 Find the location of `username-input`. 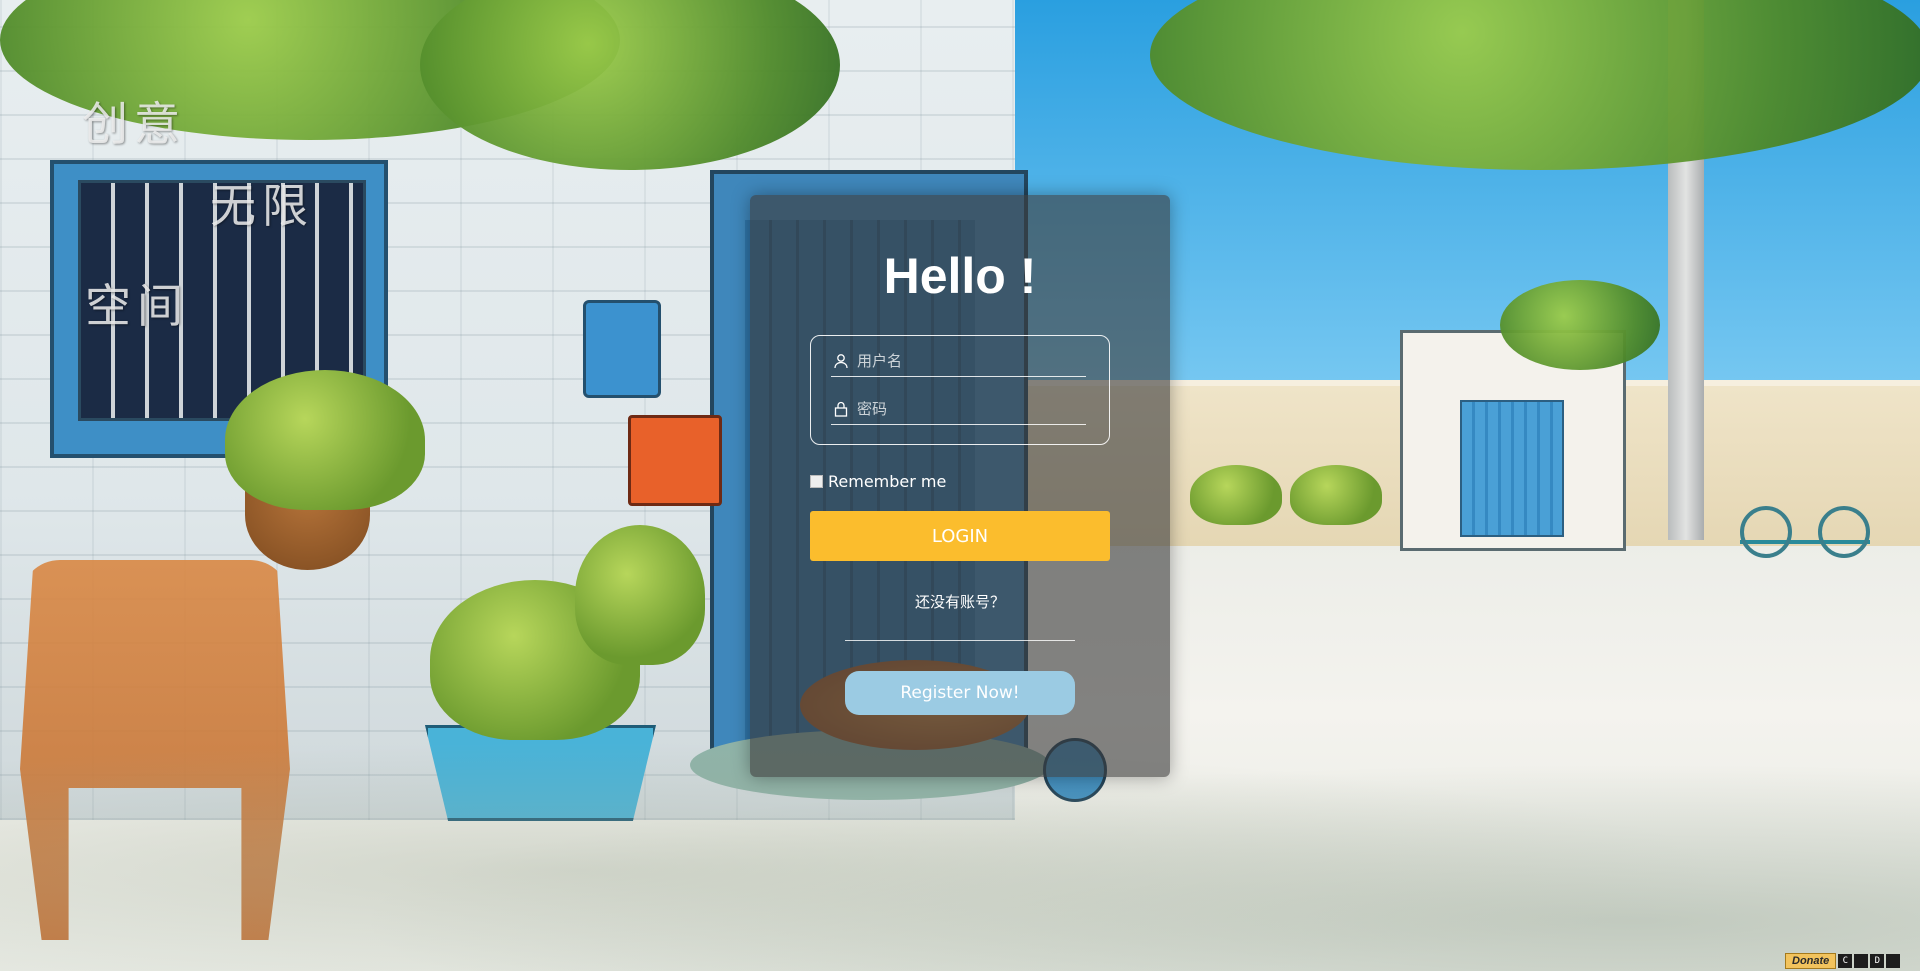

username-input is located at coordinates (968, 361).